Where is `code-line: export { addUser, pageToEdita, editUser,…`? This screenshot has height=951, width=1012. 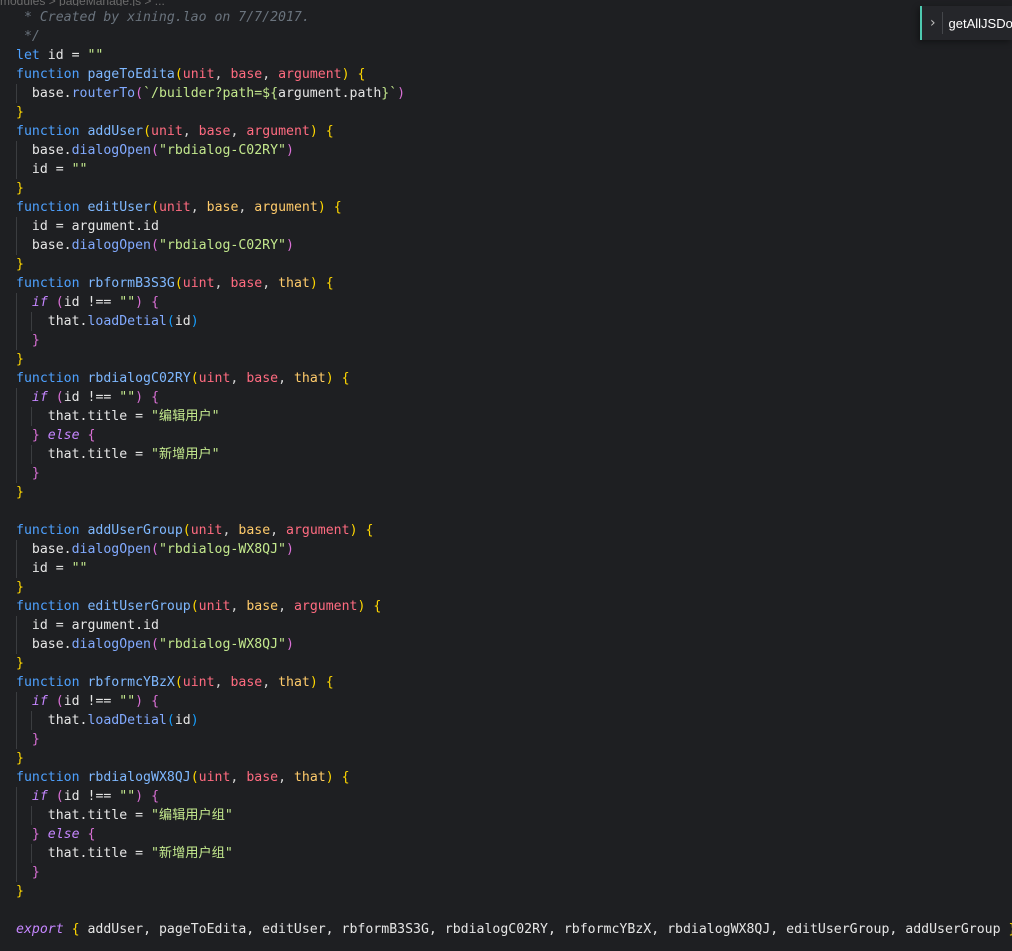
code-line: export { addUser, pageToEdita, editUser,… is located at coordinates (506, 929).